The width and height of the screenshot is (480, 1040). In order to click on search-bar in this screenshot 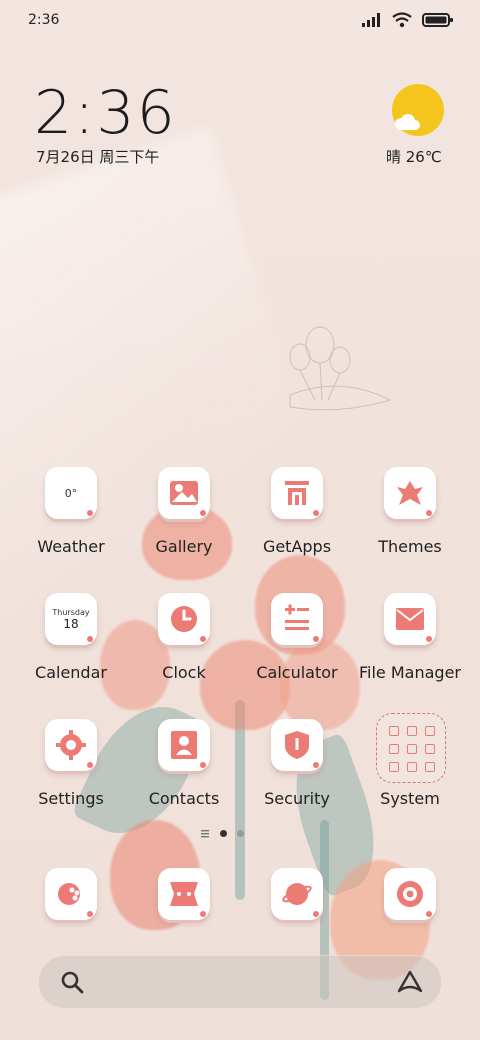, I will do `click(240, 982)`.